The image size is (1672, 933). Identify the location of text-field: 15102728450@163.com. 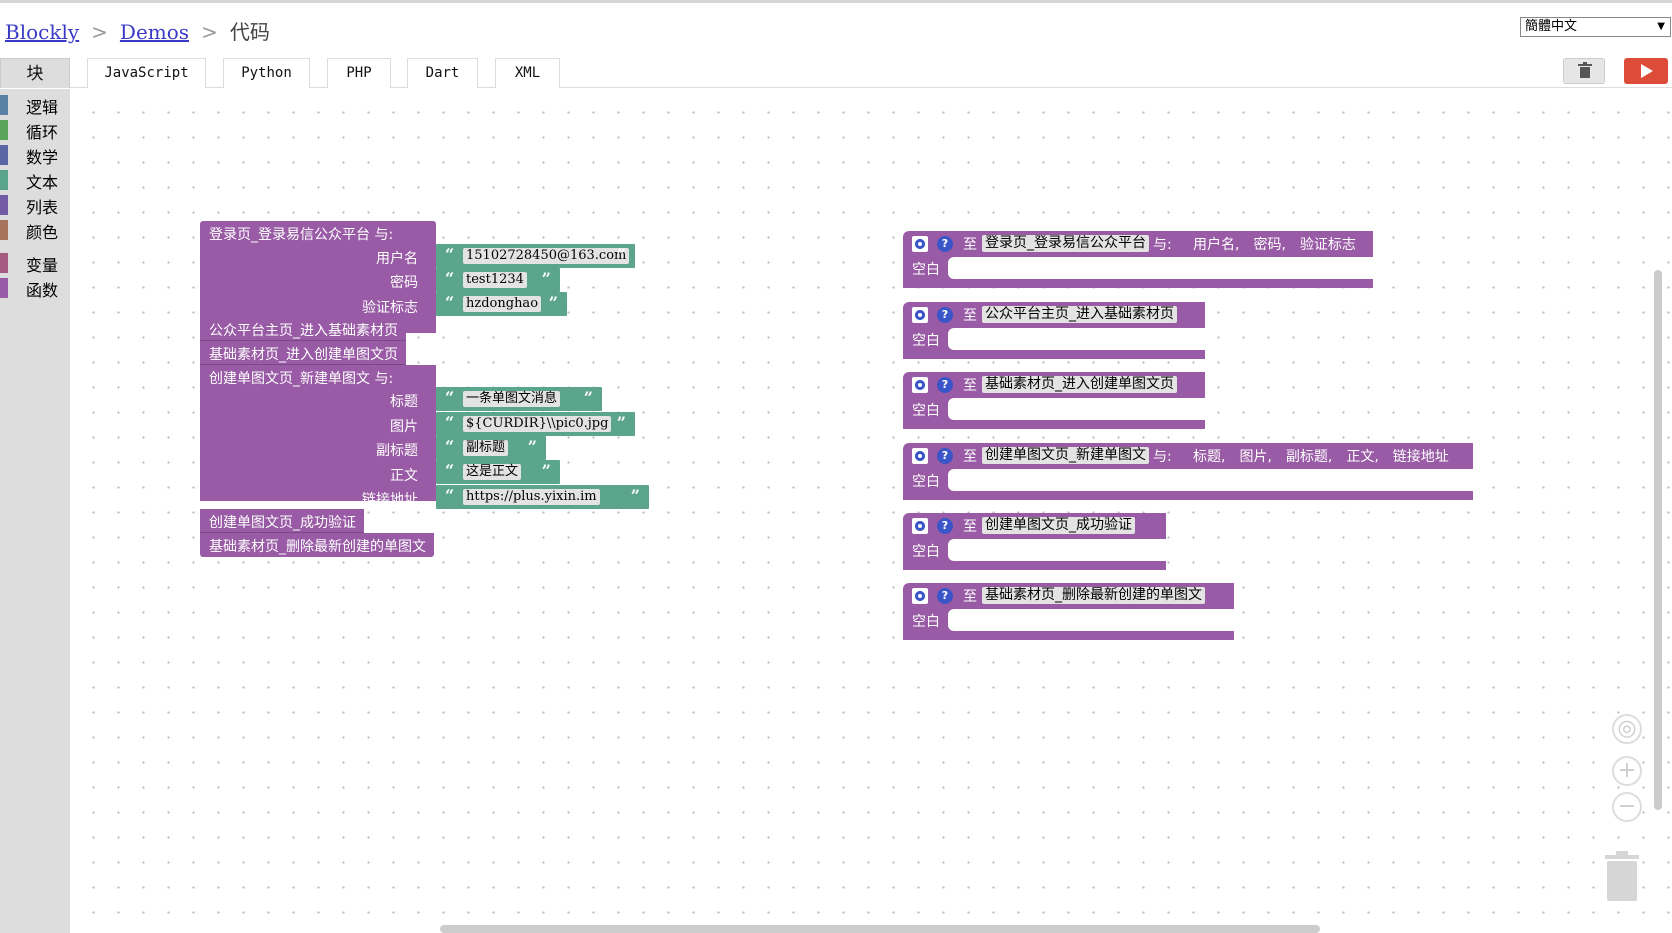
(546, 256).